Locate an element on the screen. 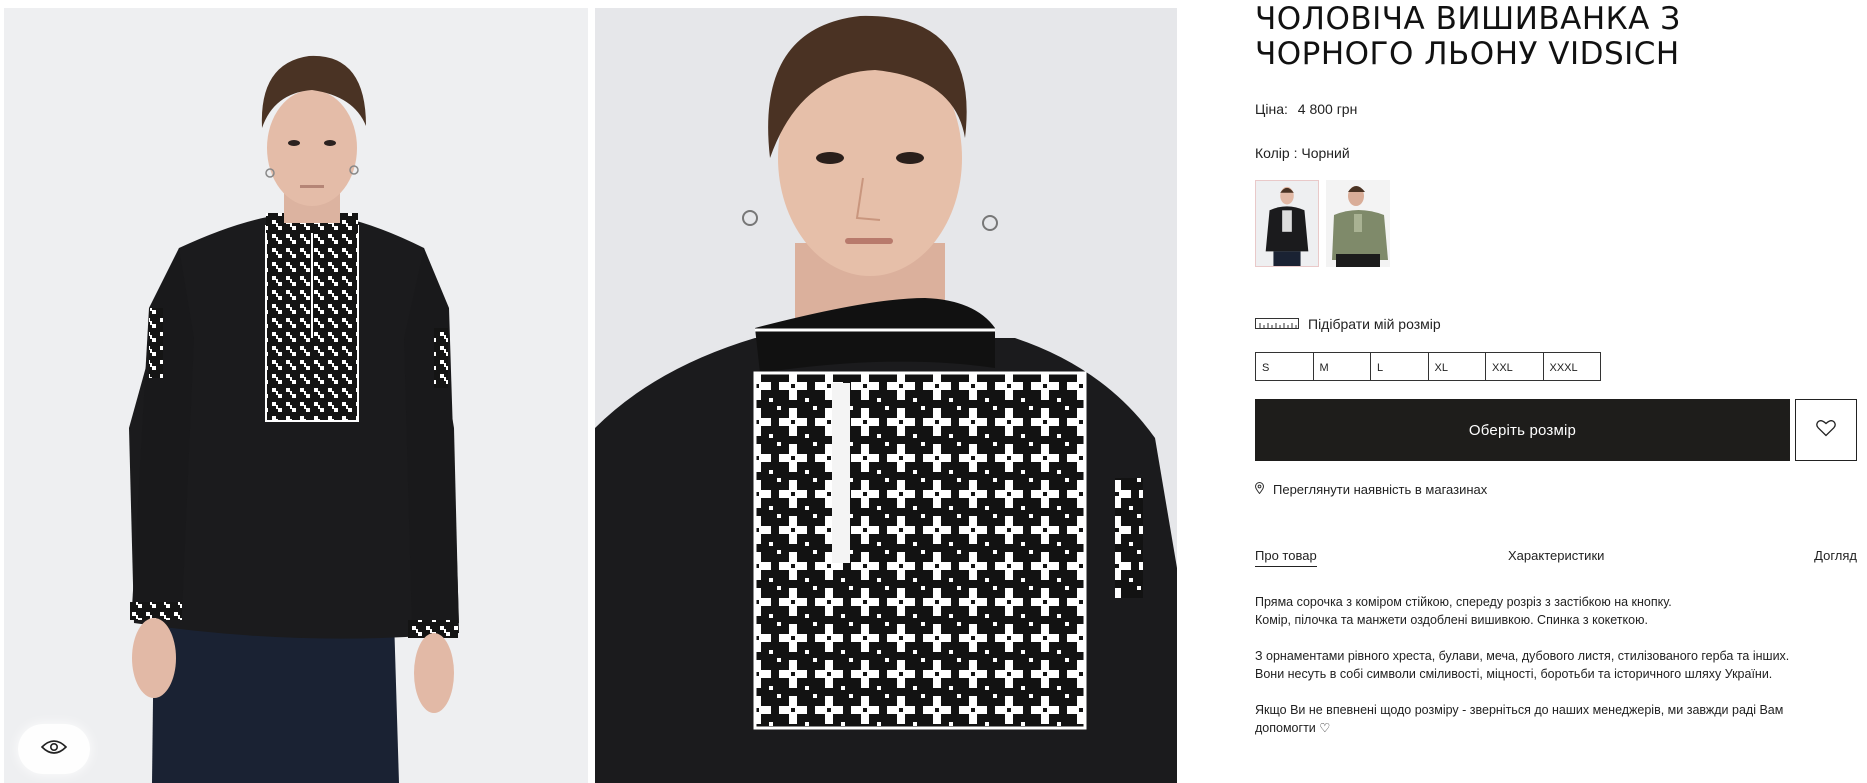  tab-care: Догляд is located at coordinates (1835, 555).